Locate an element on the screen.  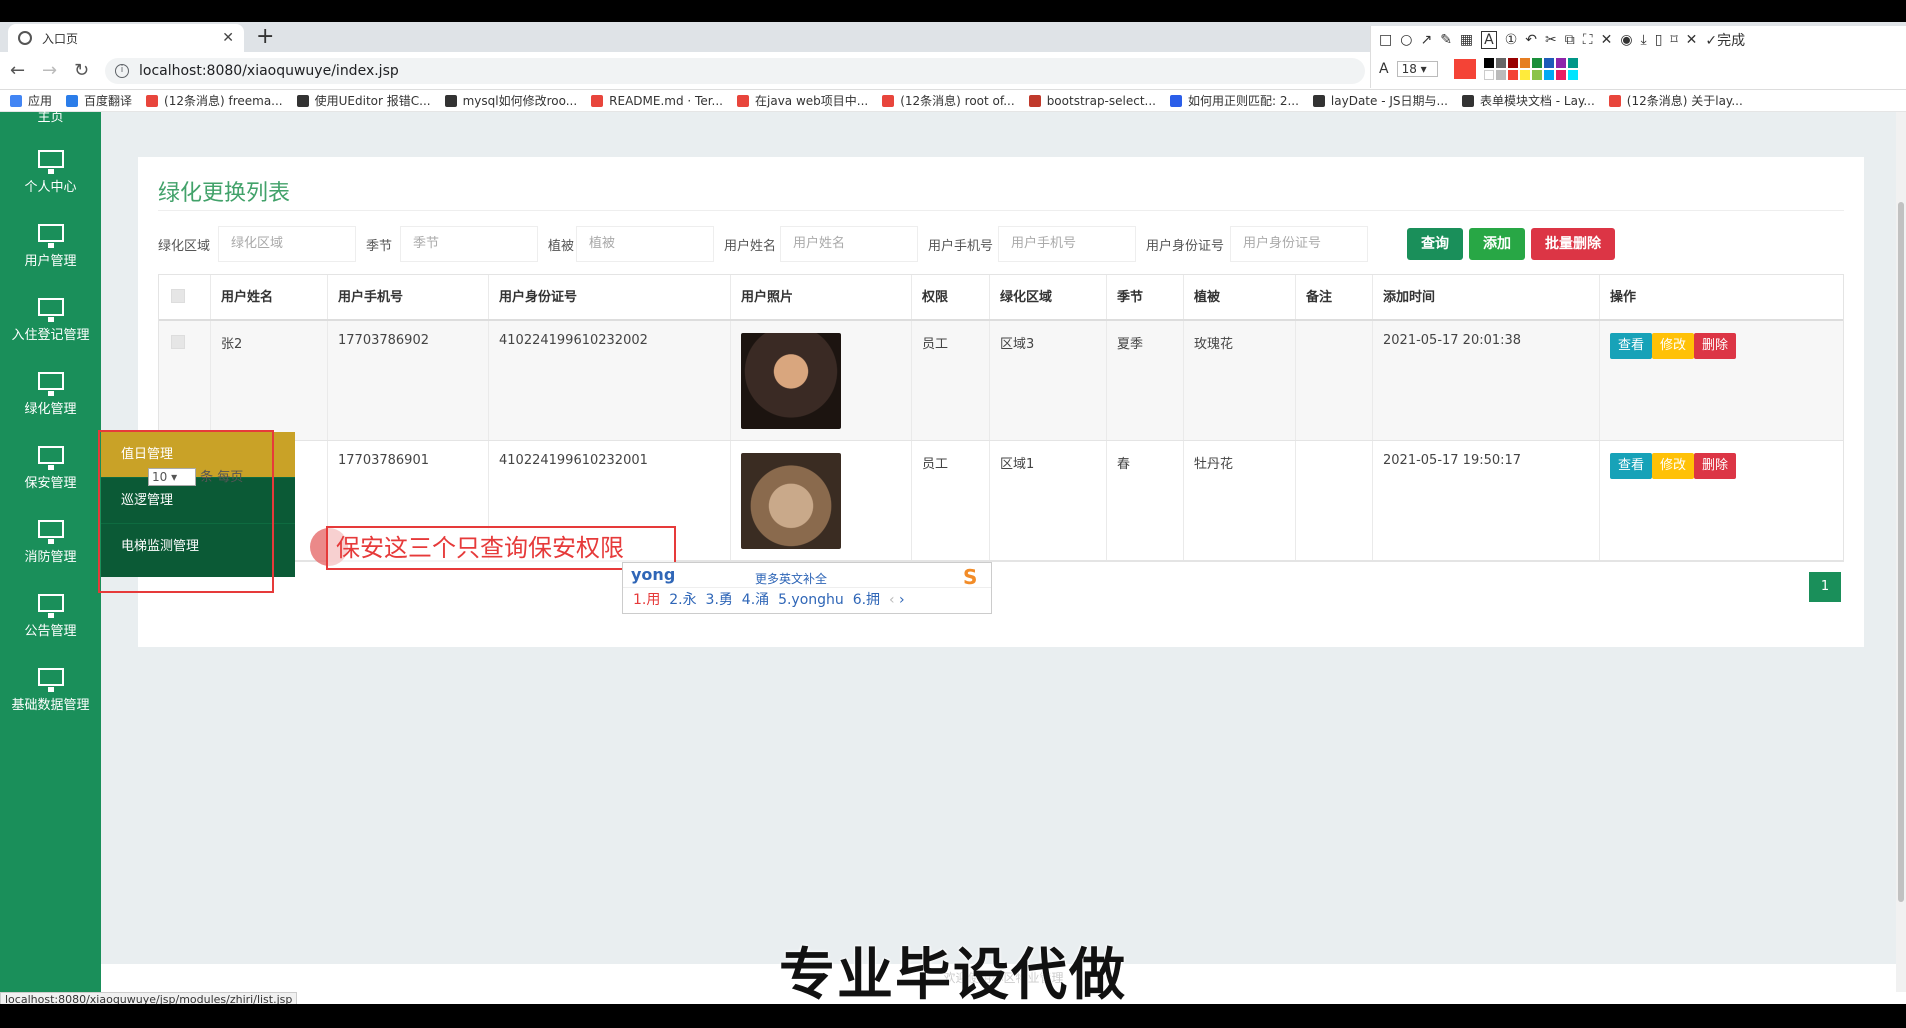
circle-tool-icon: ○ is located at coordinates (1406, 40).